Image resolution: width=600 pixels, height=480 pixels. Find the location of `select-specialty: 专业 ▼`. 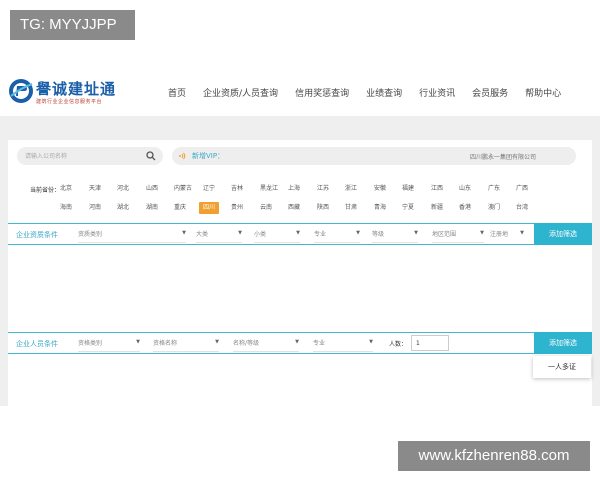

select-specialty: 专业 ▼ is located at coordinates (337, 236).